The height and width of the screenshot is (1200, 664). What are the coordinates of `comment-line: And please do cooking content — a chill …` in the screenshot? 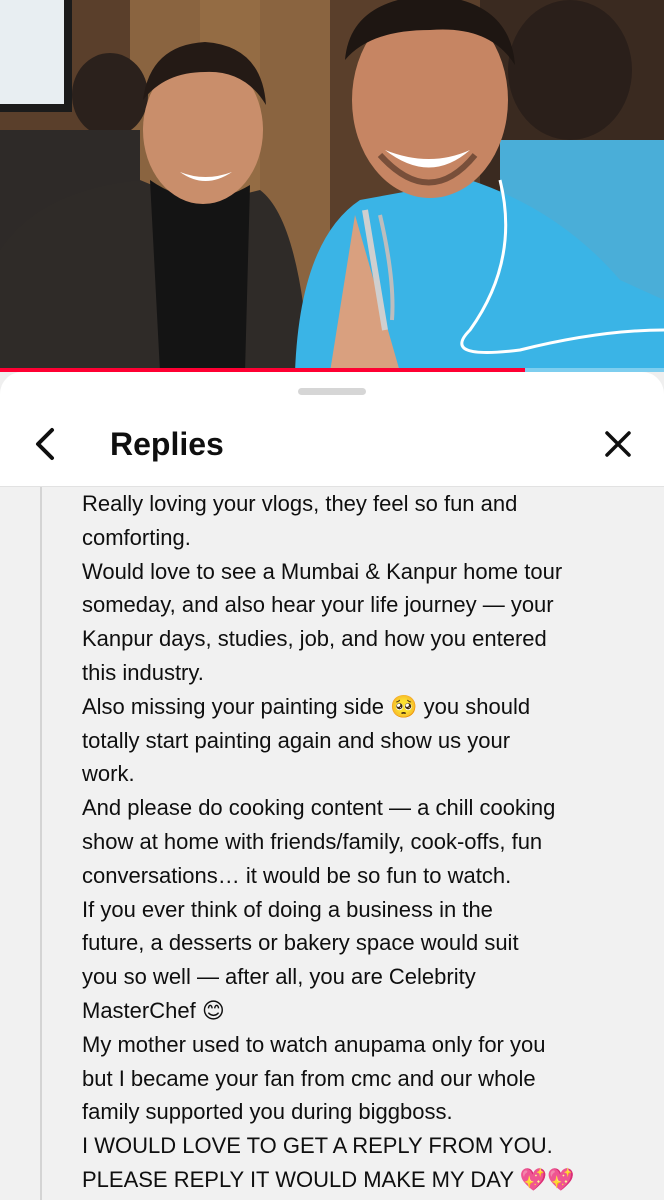 It's located at (319, 808).